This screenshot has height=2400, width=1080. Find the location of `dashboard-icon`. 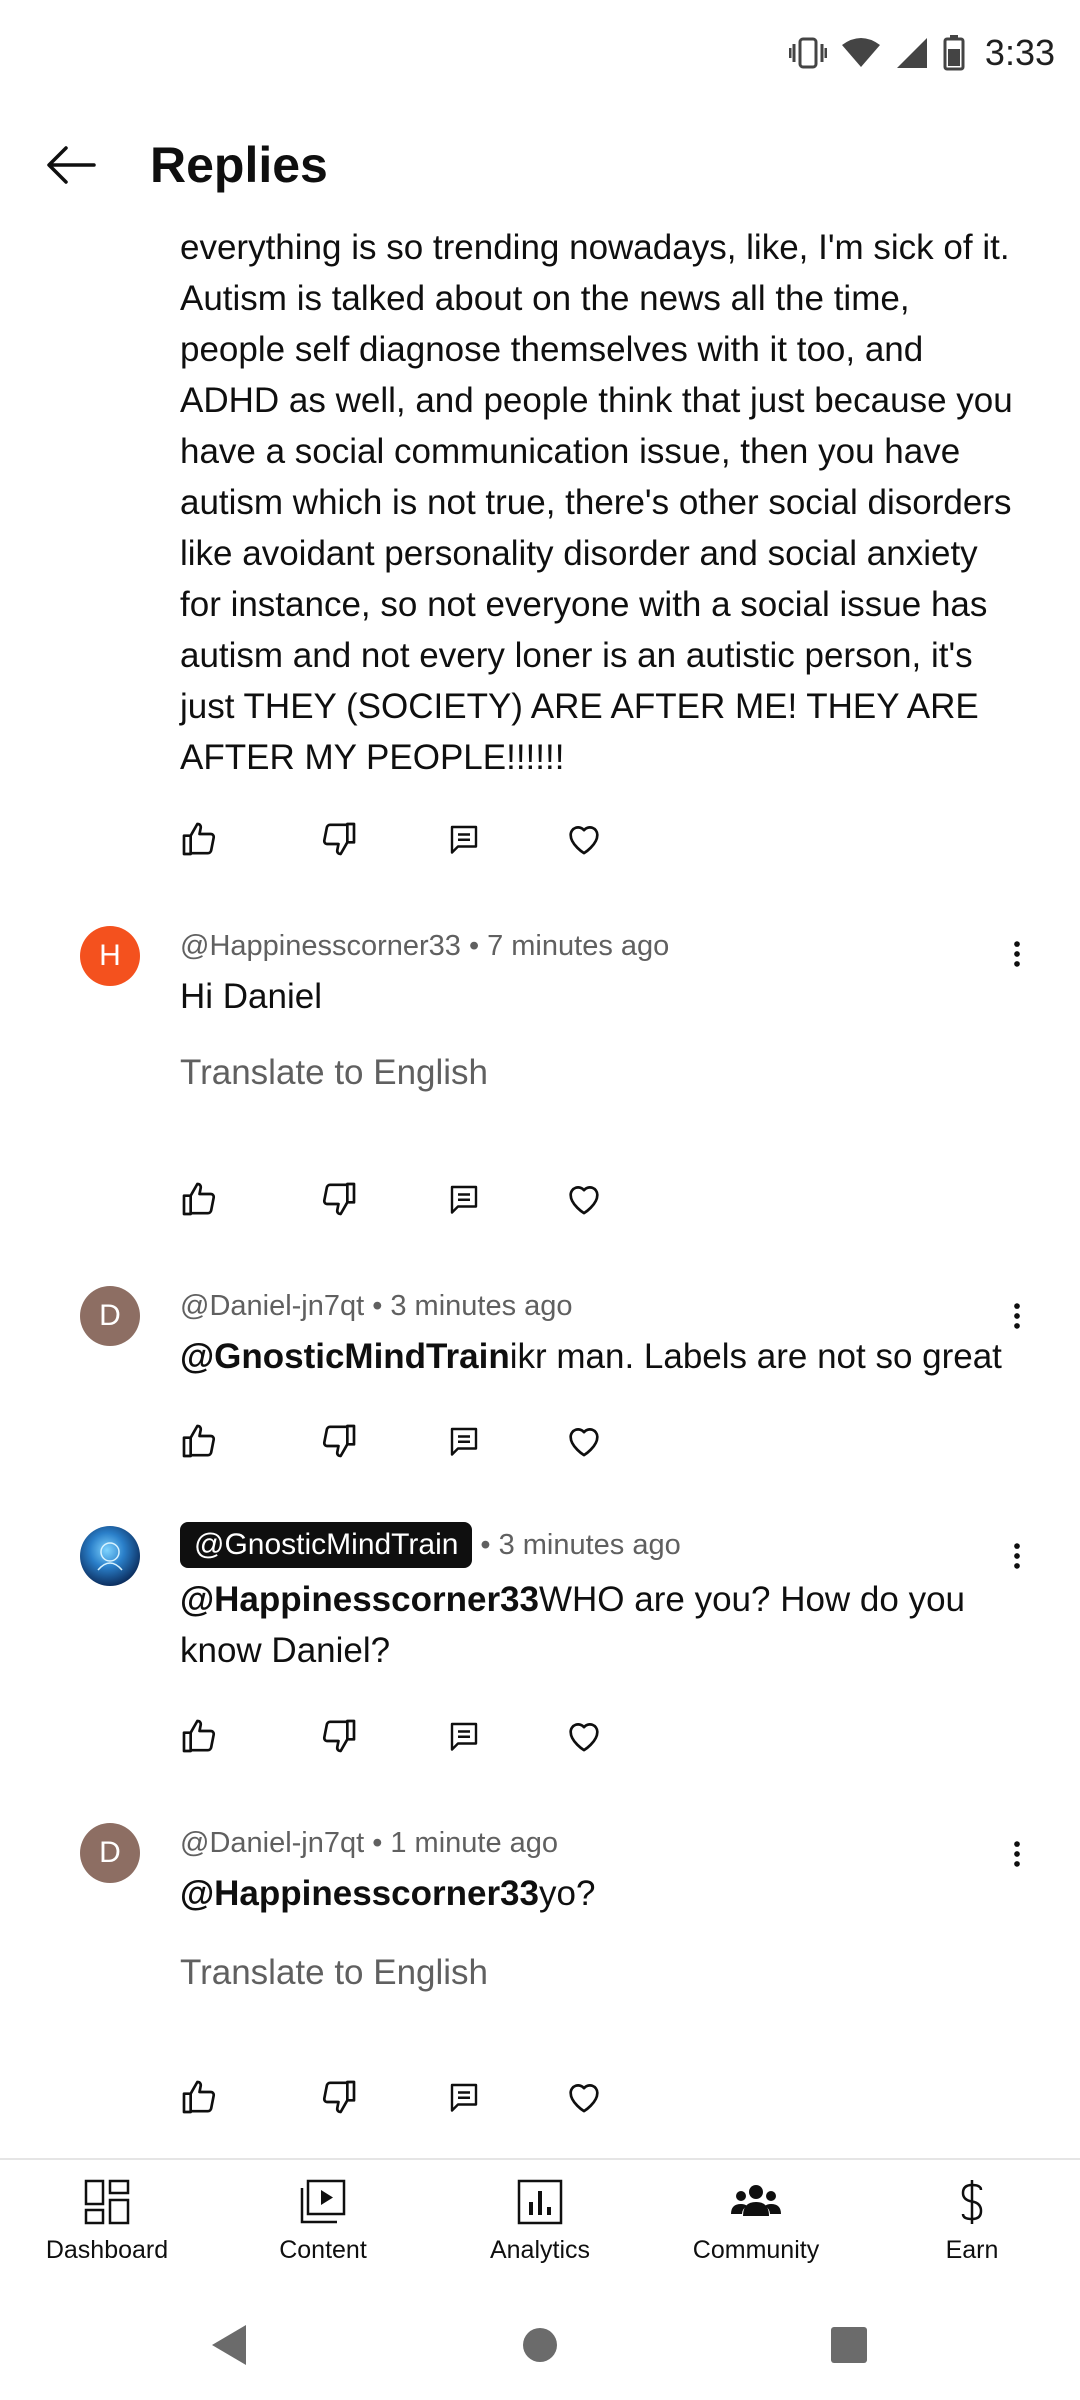

dashboard-icon is located at coordinates (107, 2202).